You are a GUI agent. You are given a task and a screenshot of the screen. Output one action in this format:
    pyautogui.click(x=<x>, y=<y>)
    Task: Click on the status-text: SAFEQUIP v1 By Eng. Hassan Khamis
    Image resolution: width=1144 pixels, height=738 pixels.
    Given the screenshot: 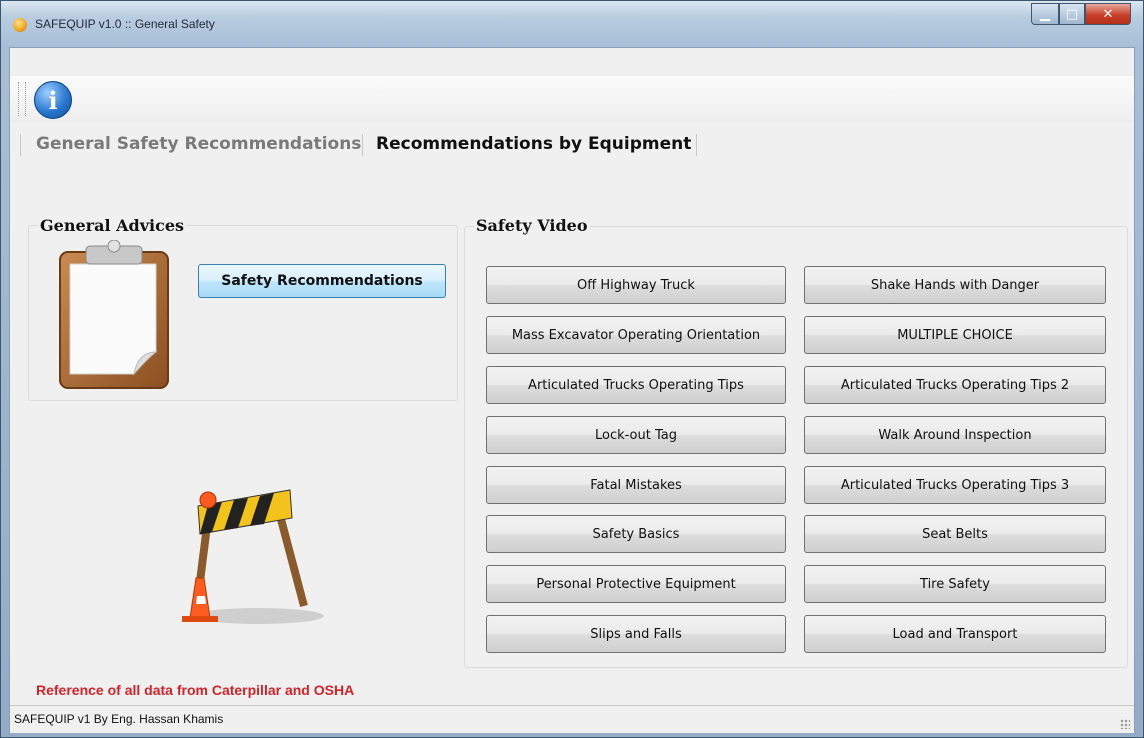 What is the action you would take?
    pyautogui.click(x=119, y=719)
    